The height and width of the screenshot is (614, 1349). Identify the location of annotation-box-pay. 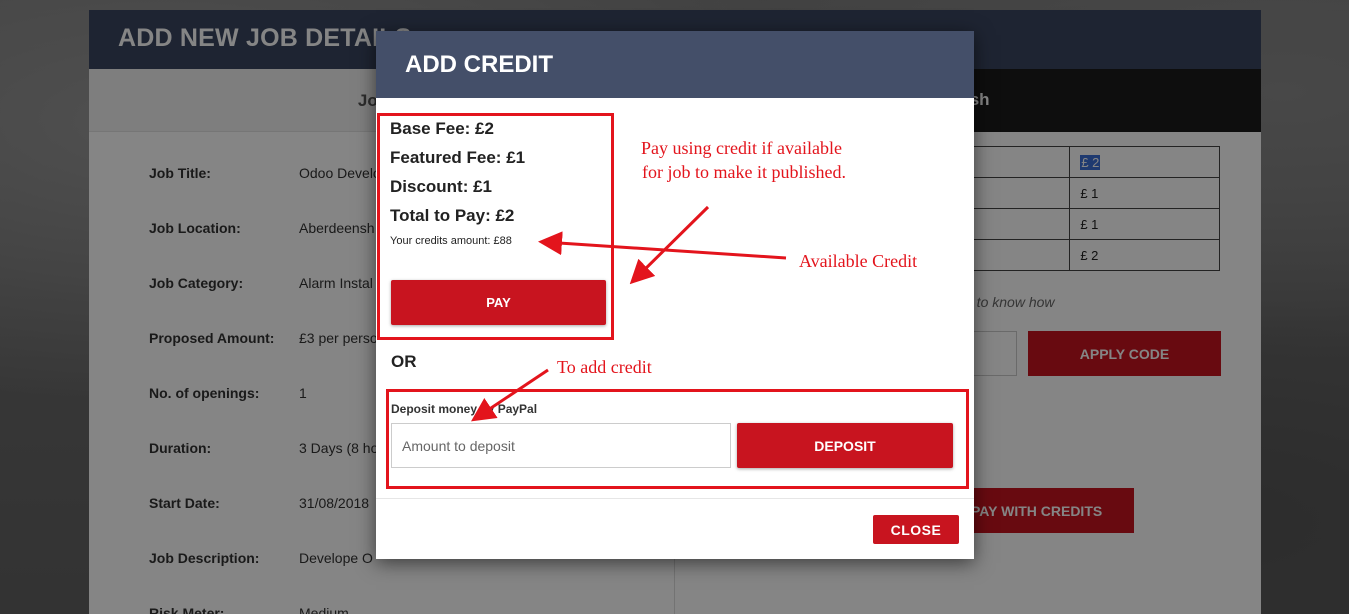
(495, 226).